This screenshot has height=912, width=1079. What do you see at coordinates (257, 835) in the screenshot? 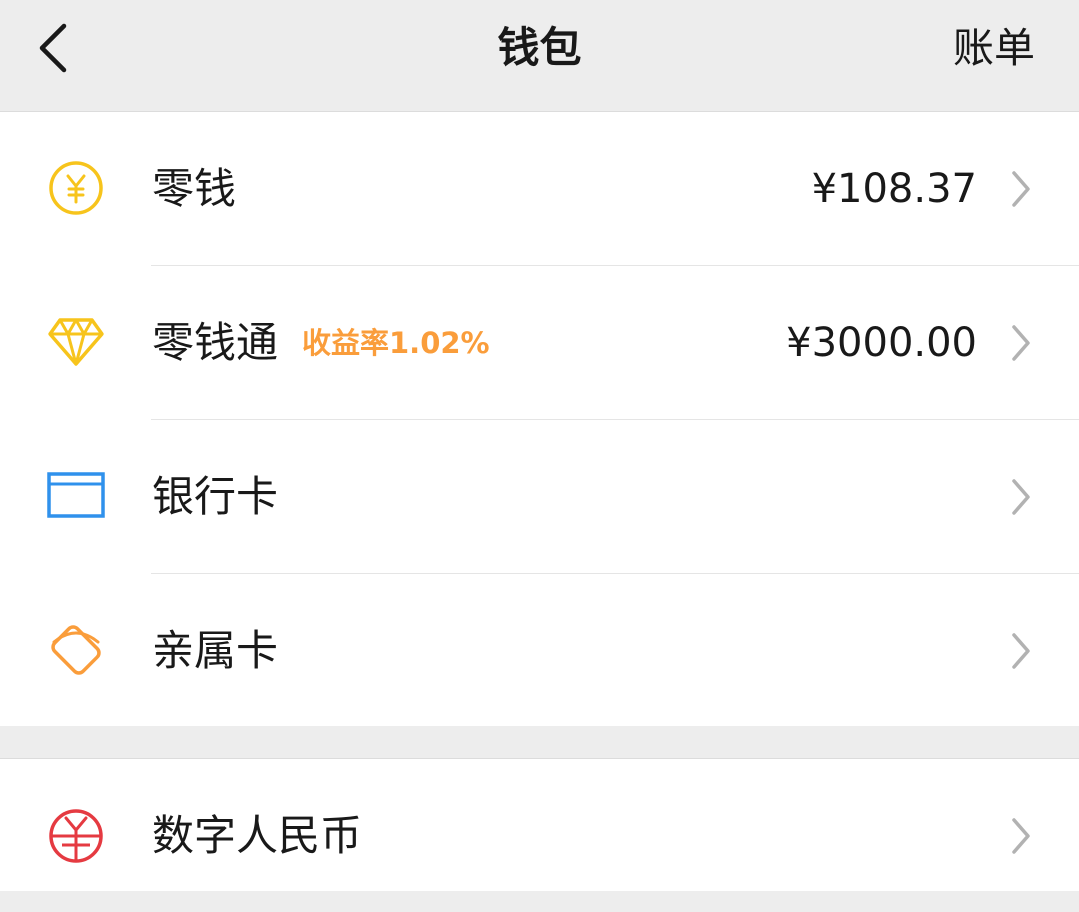
I see `digital-rmb-label: 数字人民币` at bounding box center [257, 835].